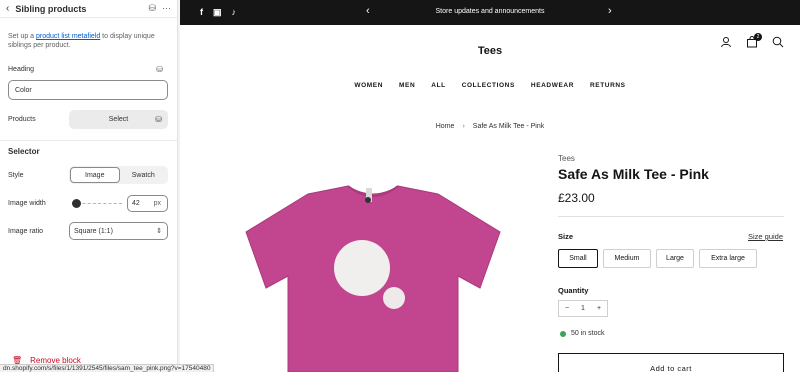  What do you see at coordinates (24, 151) in the screenshot?
I see `selector-section-title: Selector` at bounding box center [24, 151].